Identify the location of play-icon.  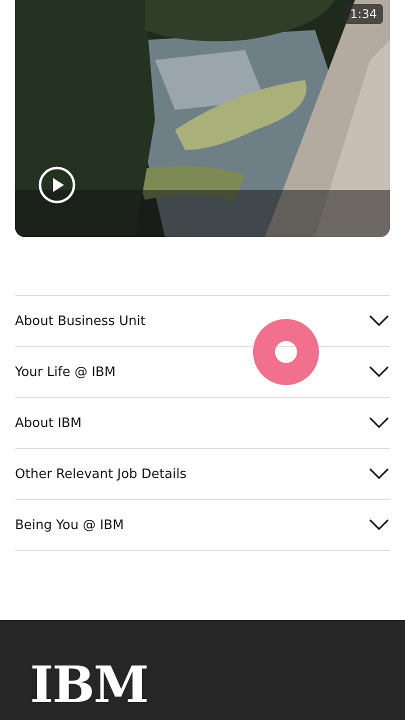
(57, 185).